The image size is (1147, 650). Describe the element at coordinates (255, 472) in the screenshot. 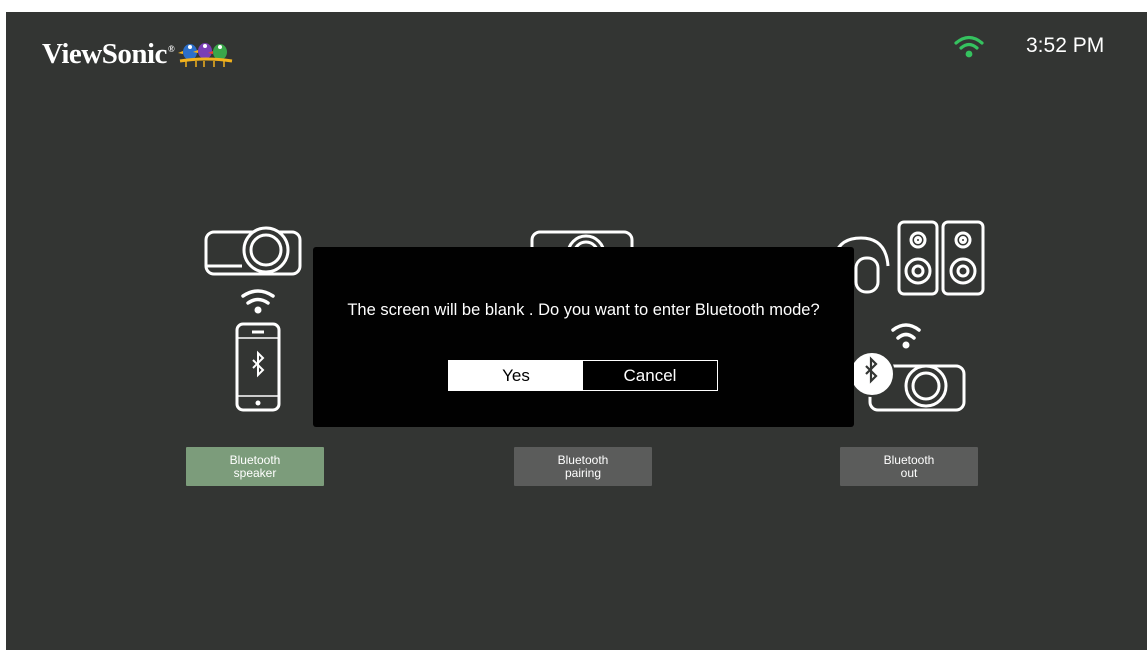

I see `option-label-line2: speaker` at that location.